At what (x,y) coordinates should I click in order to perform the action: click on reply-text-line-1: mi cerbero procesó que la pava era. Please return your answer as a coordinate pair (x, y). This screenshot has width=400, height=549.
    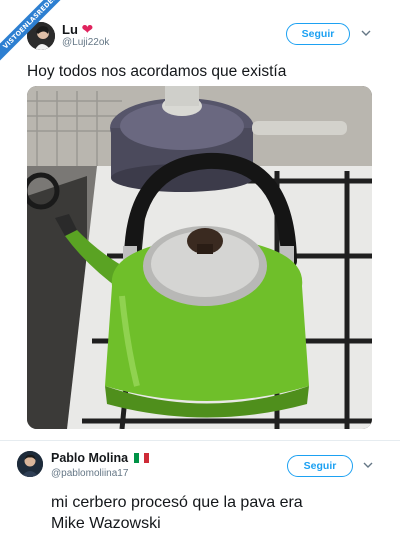
    Looking at the image, I should click on (177, 502).